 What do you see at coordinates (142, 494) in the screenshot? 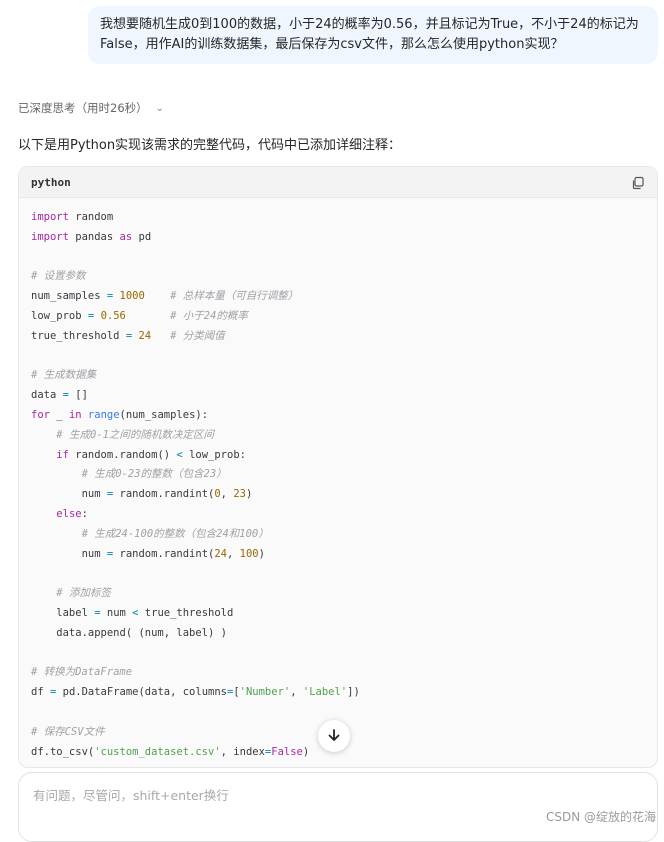
I see `code-line: num = random.randint(0, 23)` at bounding box center [142, 494].